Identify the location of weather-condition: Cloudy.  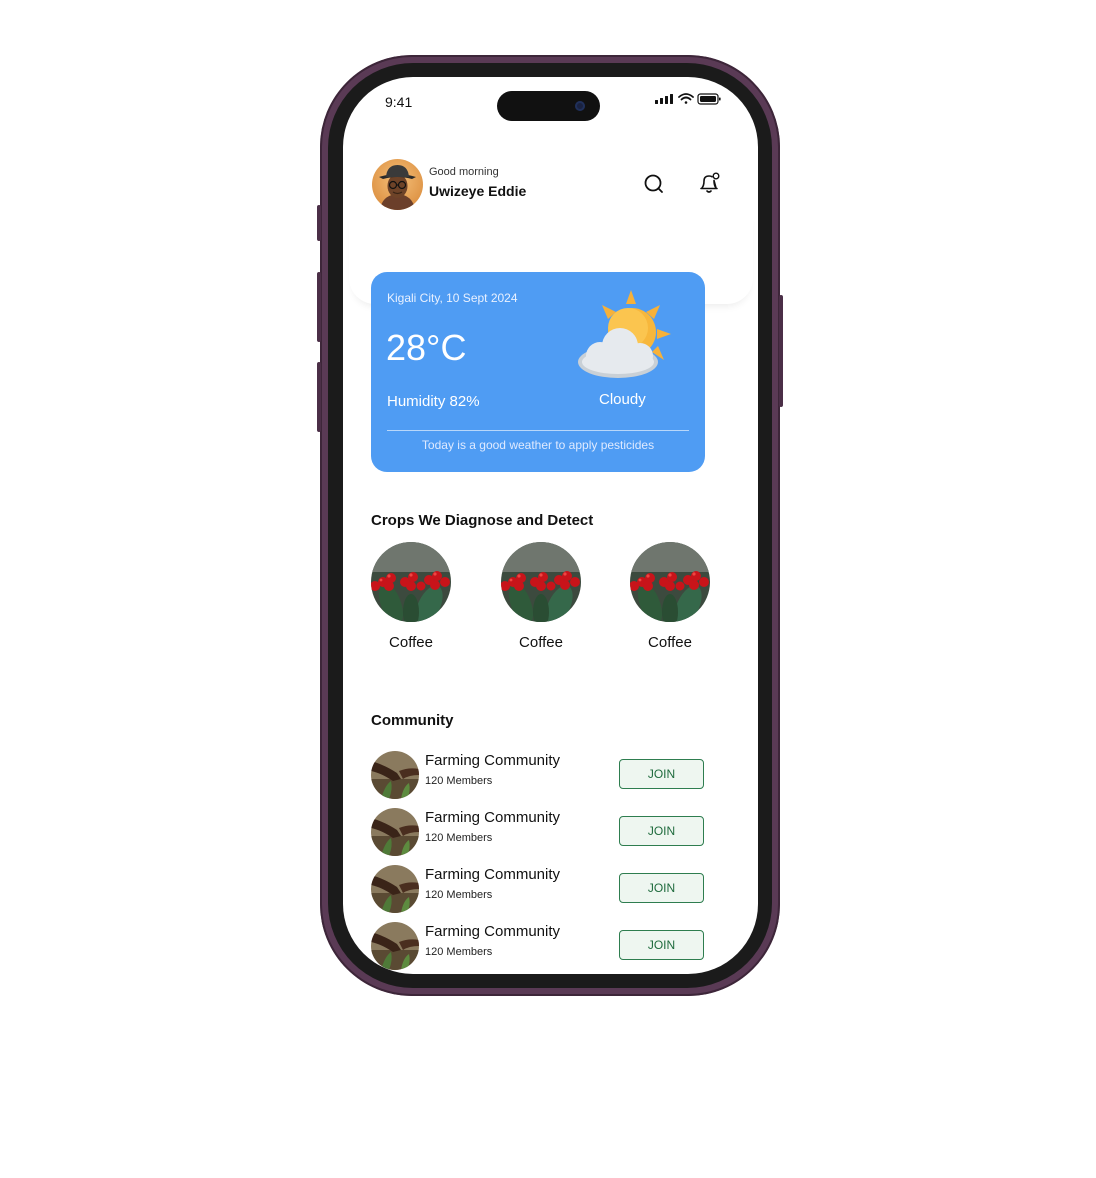
(622, 399).